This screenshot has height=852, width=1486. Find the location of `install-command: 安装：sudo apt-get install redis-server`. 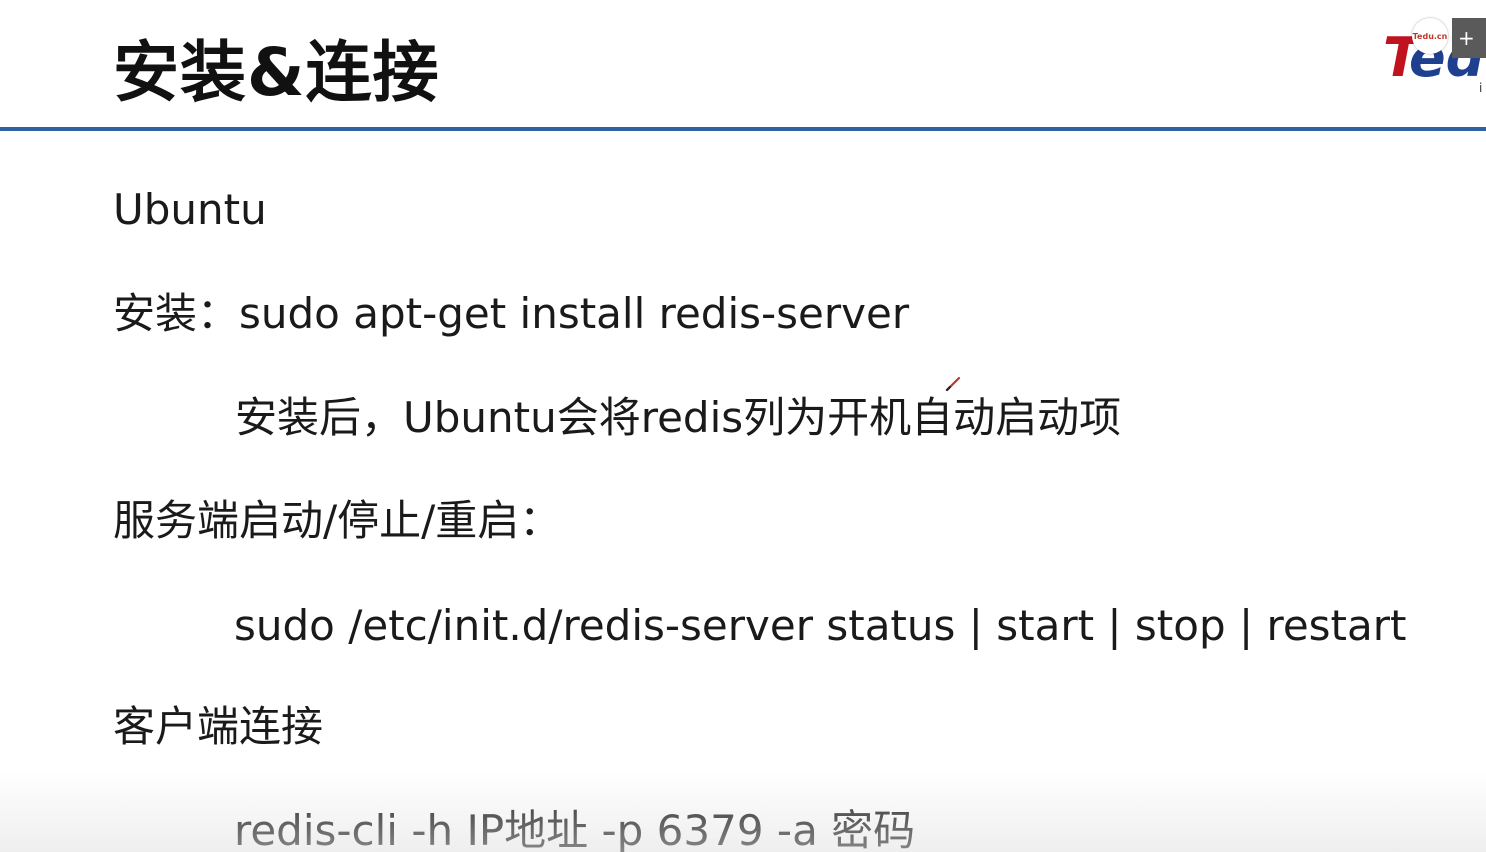

install-command: 安装：sudo apt-get install redis-server is located at coordinates (511, 313).